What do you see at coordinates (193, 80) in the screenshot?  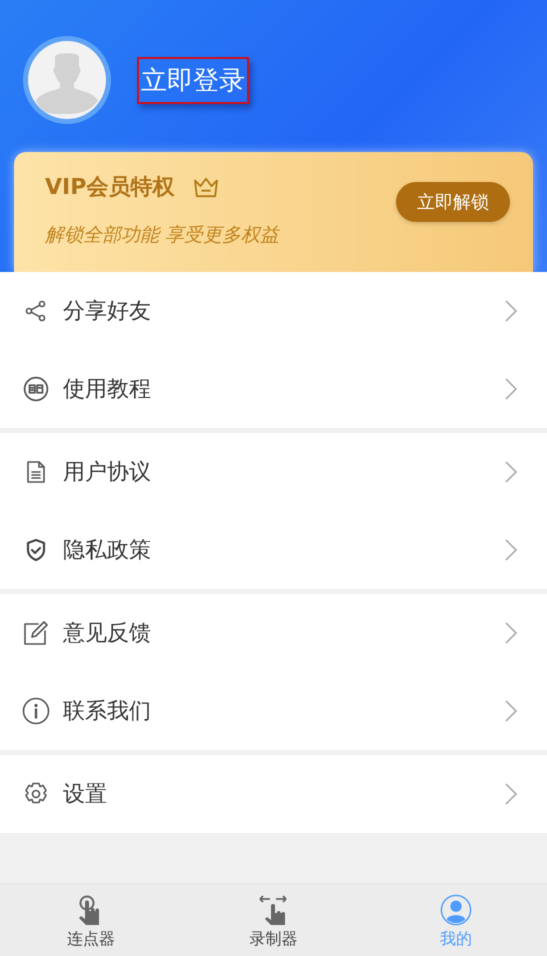 I see `login-button: 立即登录` at bounding box center [193, 80].